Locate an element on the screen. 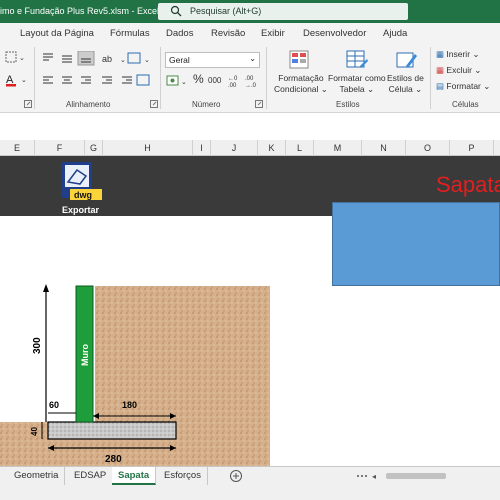  column-header-e: E is located at coordinates (17, 148).